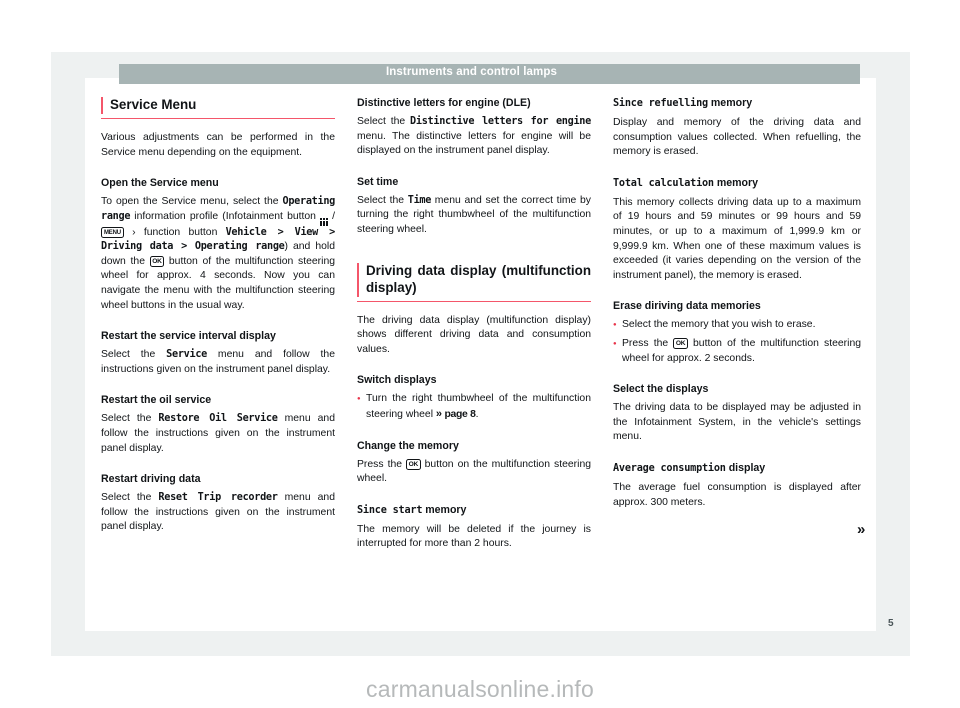 Image resolution: width=960 pixels, height=708 pixels. Describe the element at coordinates (186, 355) in the screenshot. I see `menu-name-service: Service` at that location.